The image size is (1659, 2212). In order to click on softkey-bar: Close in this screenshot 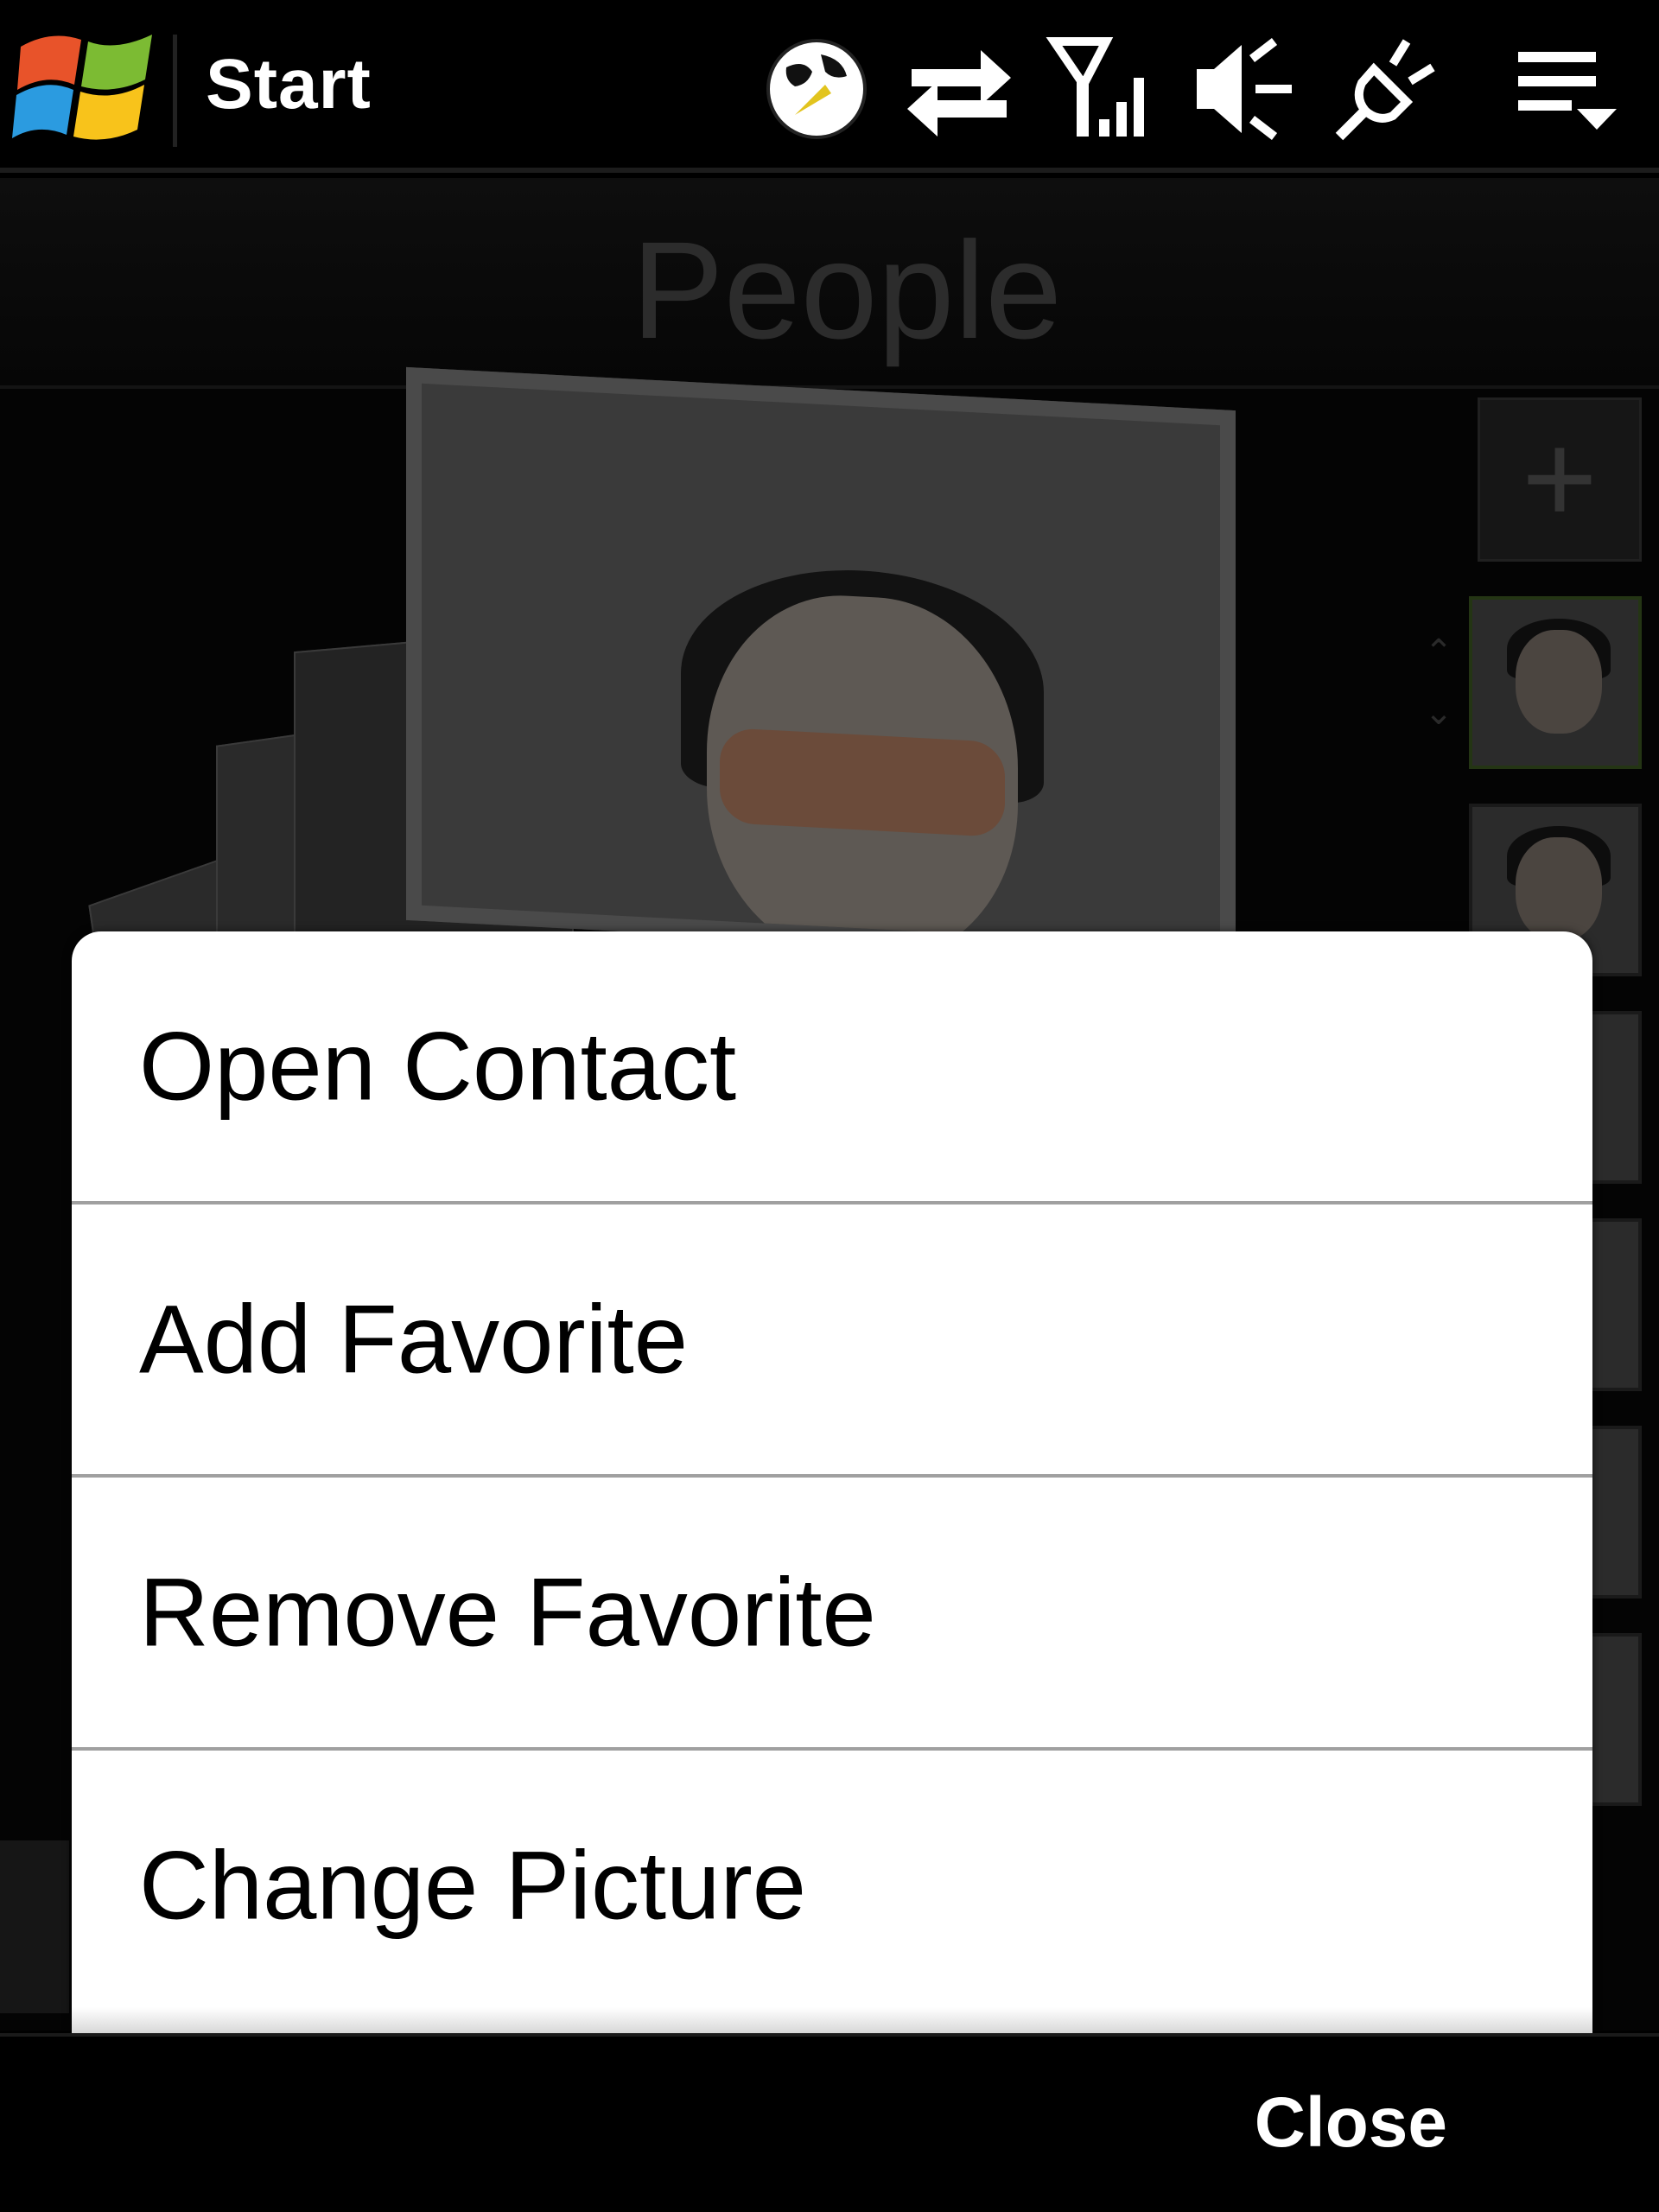, I will do `click(829, 2122)`.